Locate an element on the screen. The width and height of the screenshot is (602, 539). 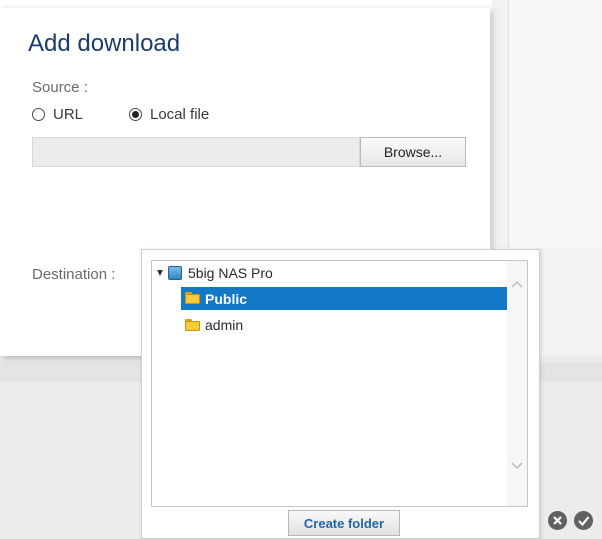
destination-label: Destination : is located at coordinates (74, 274).